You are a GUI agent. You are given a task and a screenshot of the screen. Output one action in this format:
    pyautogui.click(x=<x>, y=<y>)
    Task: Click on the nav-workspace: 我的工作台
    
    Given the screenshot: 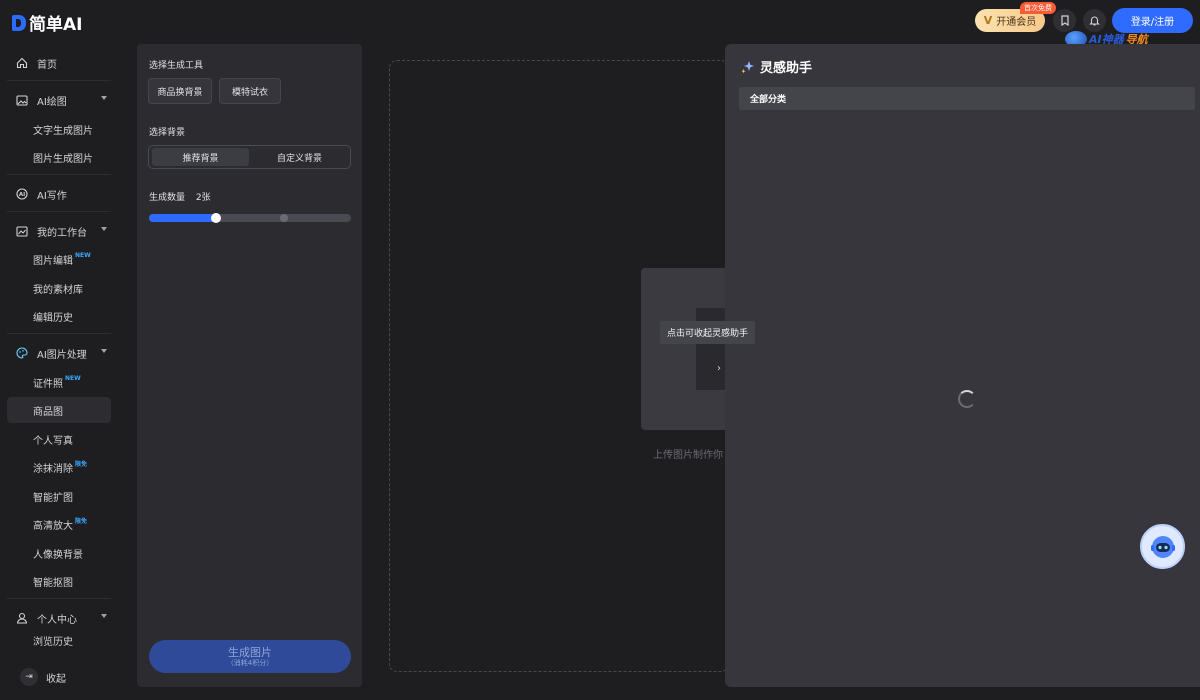 What is the action you would take?
    pyautogui.click(x=59, y=231)
    